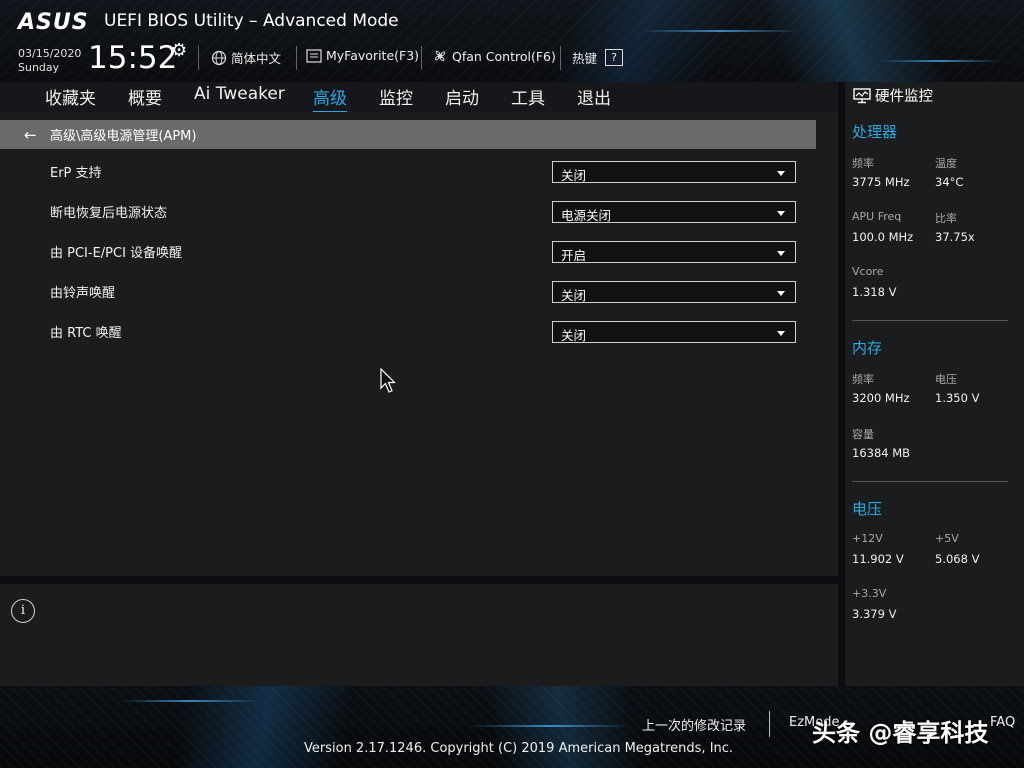  What do you see at coordinates (874, 614) in the screenshot?
I see `v33-value: 3.379 V` at bounding box center [874, 614].